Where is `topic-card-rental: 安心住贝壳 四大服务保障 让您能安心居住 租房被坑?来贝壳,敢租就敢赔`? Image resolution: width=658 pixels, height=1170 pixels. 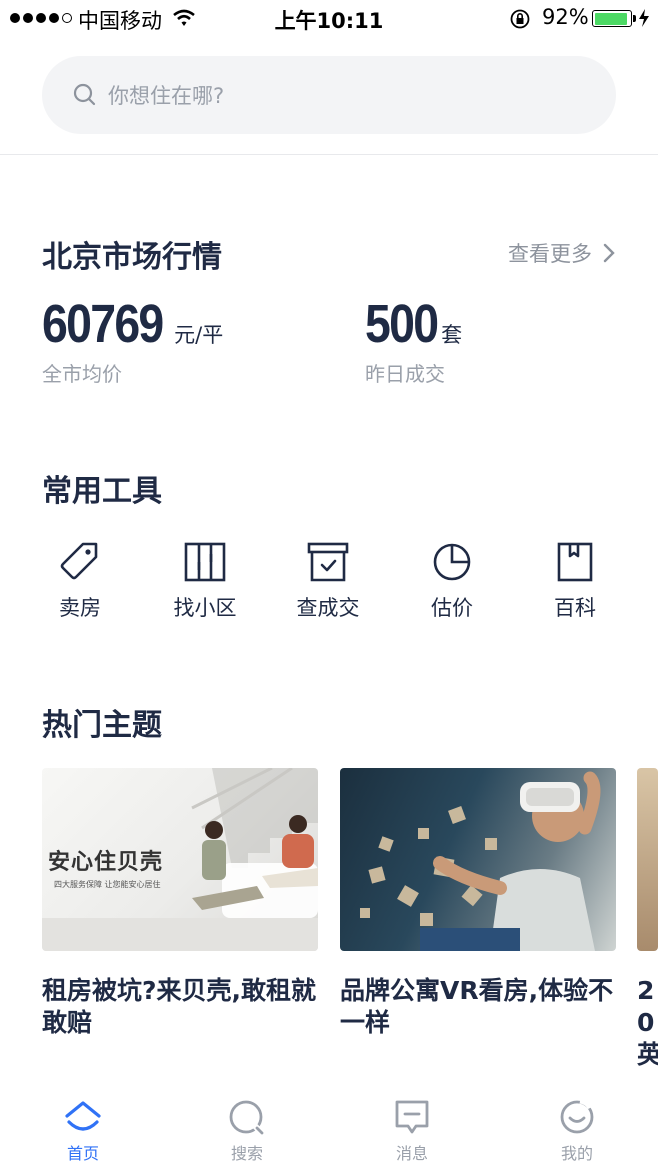
topic-card-rental: 安心住贝壳 四大服务保障 让您能安心居住 租房被坑?来贝壳,敢租就敢赔 is located at coordinates (180, 903).